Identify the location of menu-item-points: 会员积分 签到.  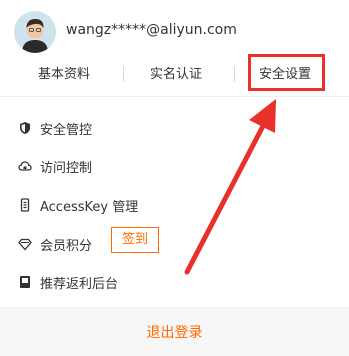
(174, 242).